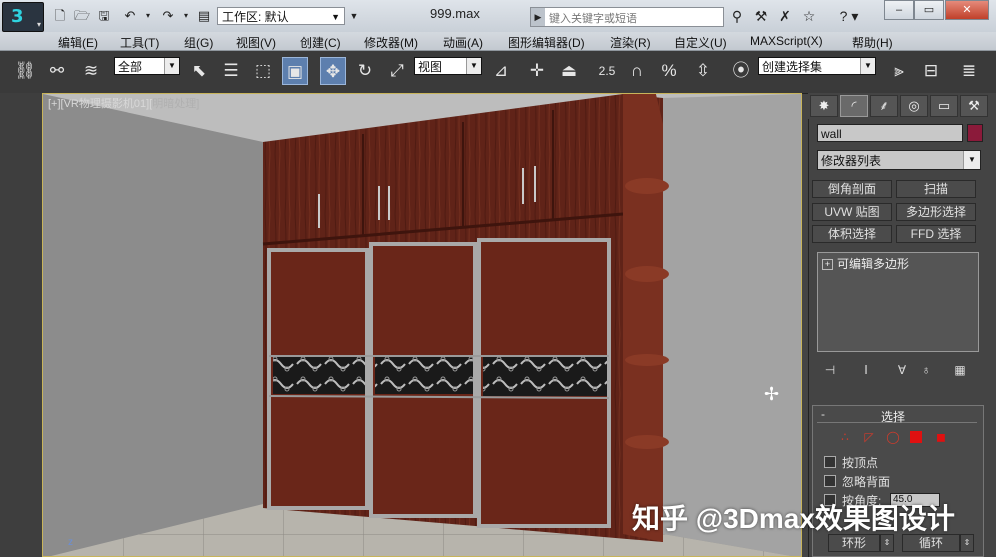 The width and height of the screenshot is (996, 557). Describe the element at coordinates (852, 212) in the screenshot. I see `uvw-map-button: UVW 贴图` at that location.